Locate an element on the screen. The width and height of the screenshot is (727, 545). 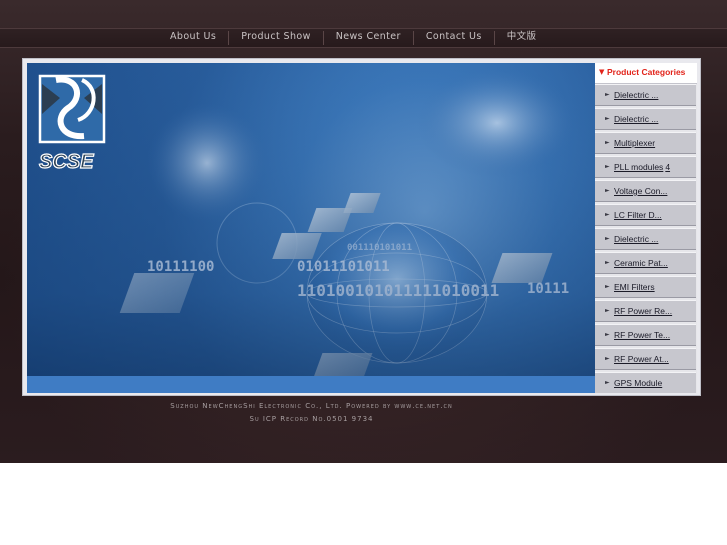
category-label: PLL modules 4 is located at coordinates (642, 167).